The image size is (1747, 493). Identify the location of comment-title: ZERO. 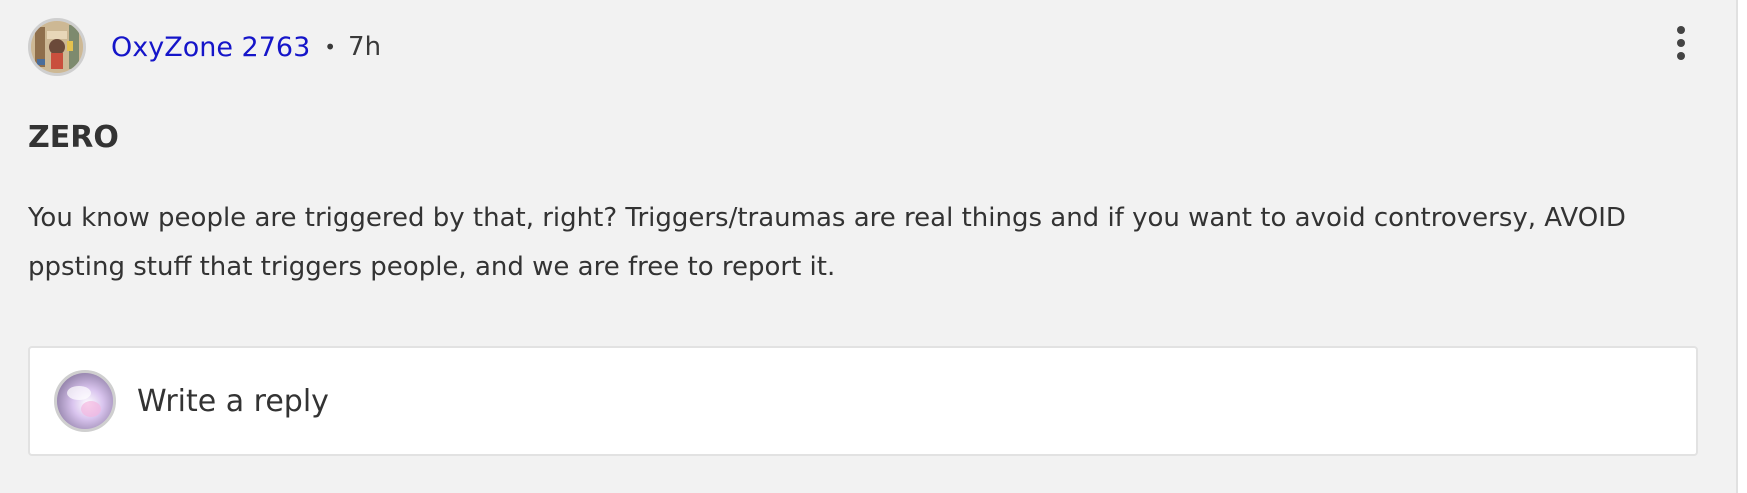
(73, 137).